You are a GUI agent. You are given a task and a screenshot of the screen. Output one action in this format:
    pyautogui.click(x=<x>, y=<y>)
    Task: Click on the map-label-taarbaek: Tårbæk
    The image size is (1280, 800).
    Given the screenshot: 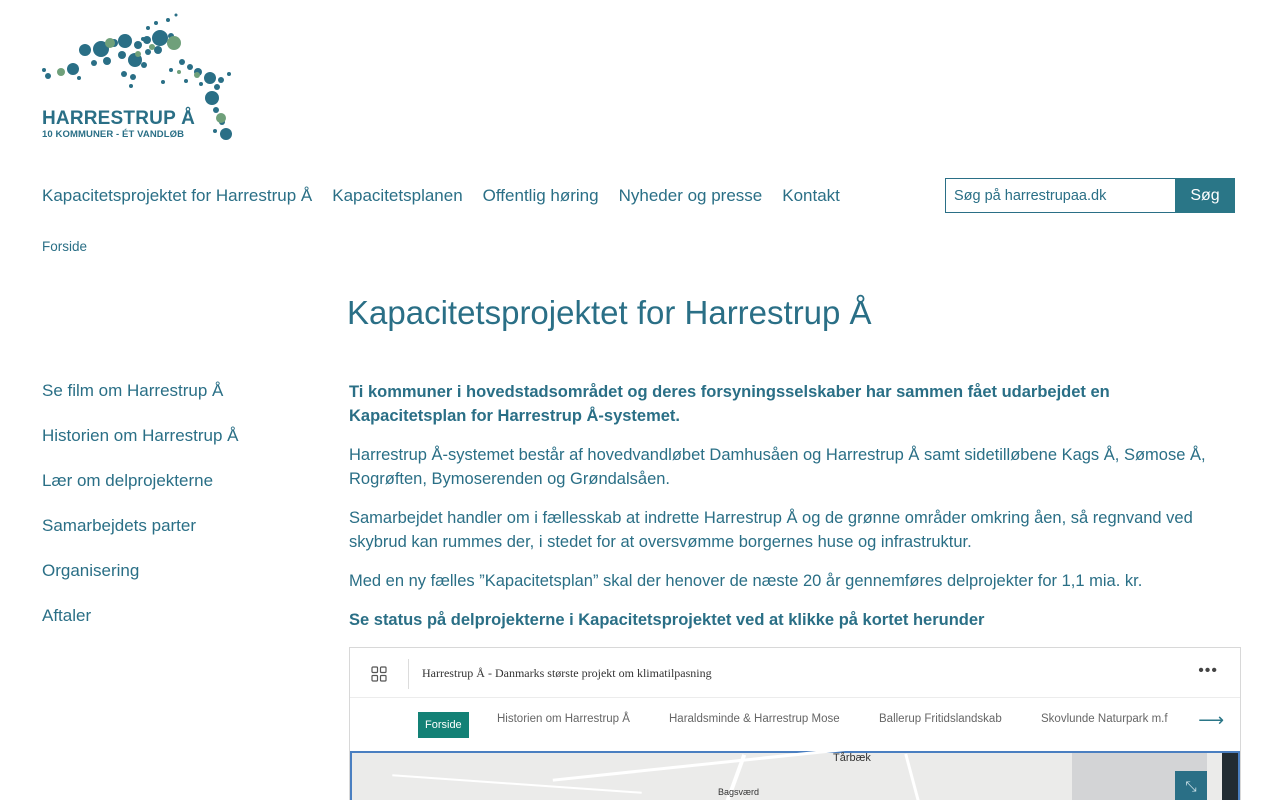 What is the action you would take?
    pyautogui.click(x=852, y=758)
    